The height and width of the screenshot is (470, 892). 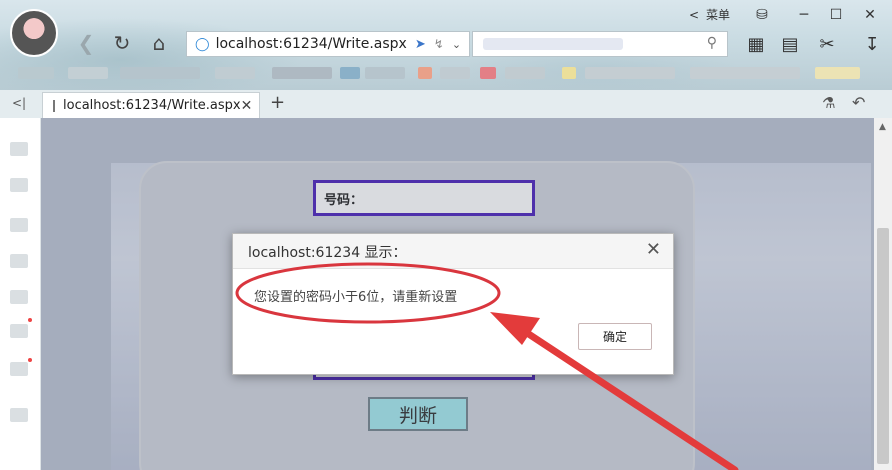 I want to click on address-bar: ◯ localhost:61234/Write.aspx ➤ ↯ ⌄, so click(x=328, y=44).